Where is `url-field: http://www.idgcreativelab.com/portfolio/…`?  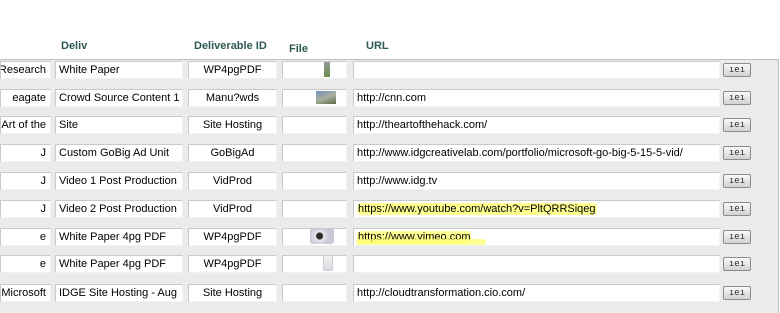
url-field: http://www.idgcreativelab.com/portfolio/… is located at coordinates (536, 153).